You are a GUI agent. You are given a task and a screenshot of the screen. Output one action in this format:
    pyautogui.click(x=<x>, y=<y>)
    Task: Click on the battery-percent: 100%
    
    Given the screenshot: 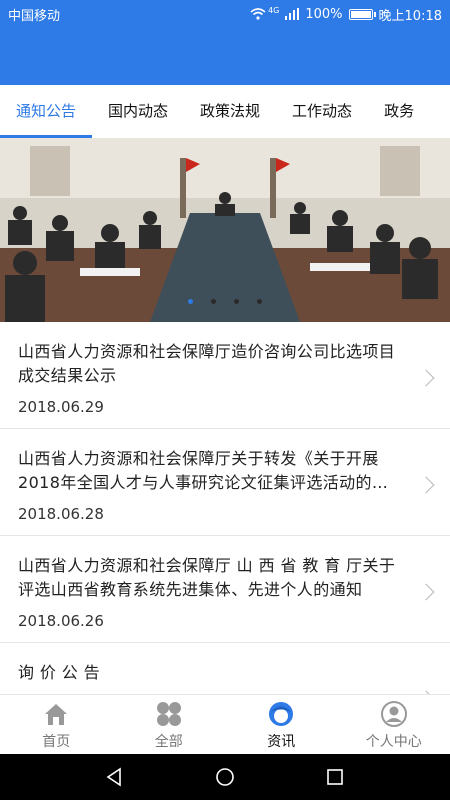 What is the action you would take?
    pyautogui.click(x=324, y=14)
    